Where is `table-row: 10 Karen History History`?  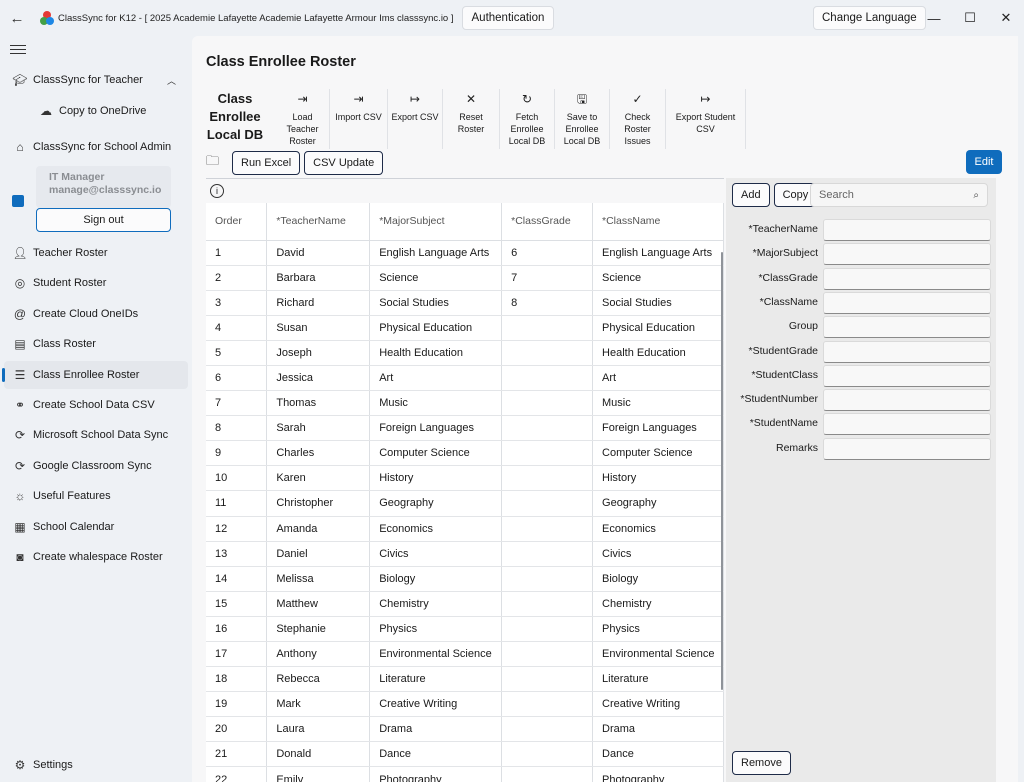 table-row: 10 Karen History History is located at coordinates (465, 478).